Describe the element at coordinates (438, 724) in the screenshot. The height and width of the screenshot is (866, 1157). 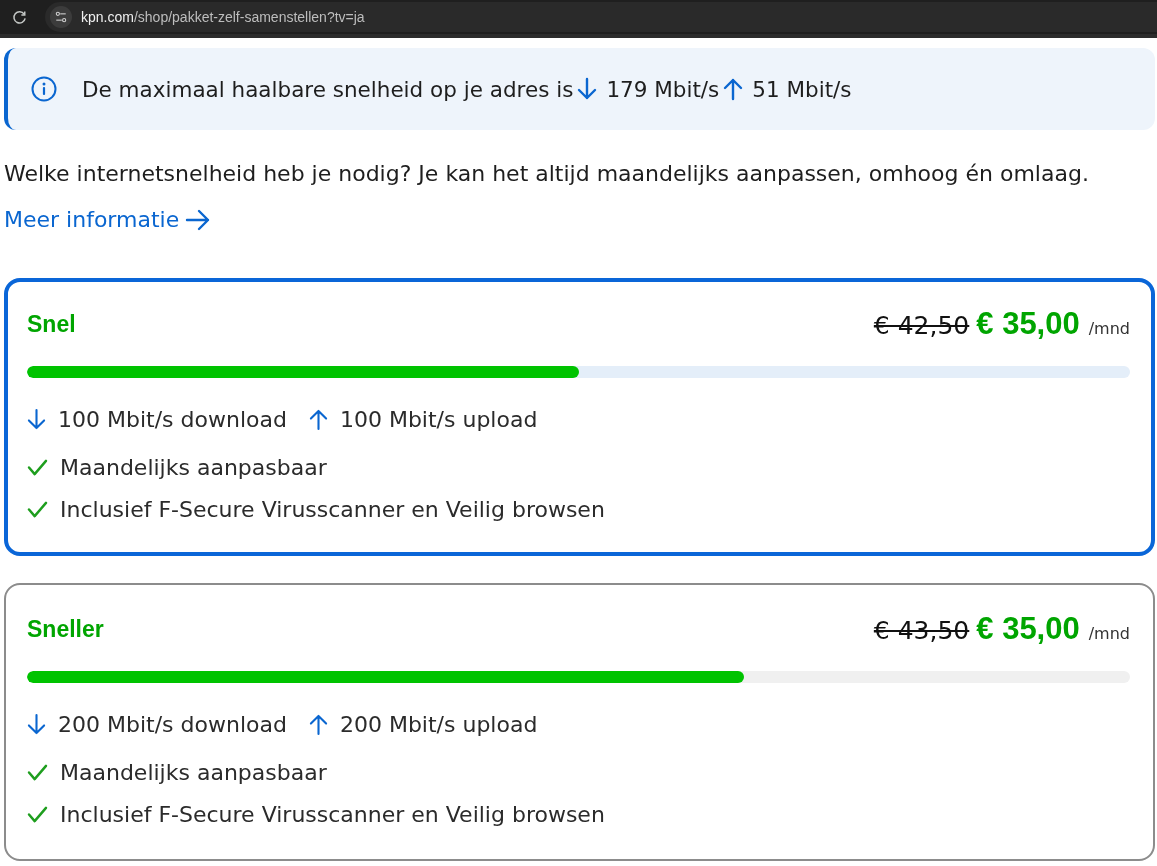
I see `upload-speed: 200 Mbit/s upload` at that location.